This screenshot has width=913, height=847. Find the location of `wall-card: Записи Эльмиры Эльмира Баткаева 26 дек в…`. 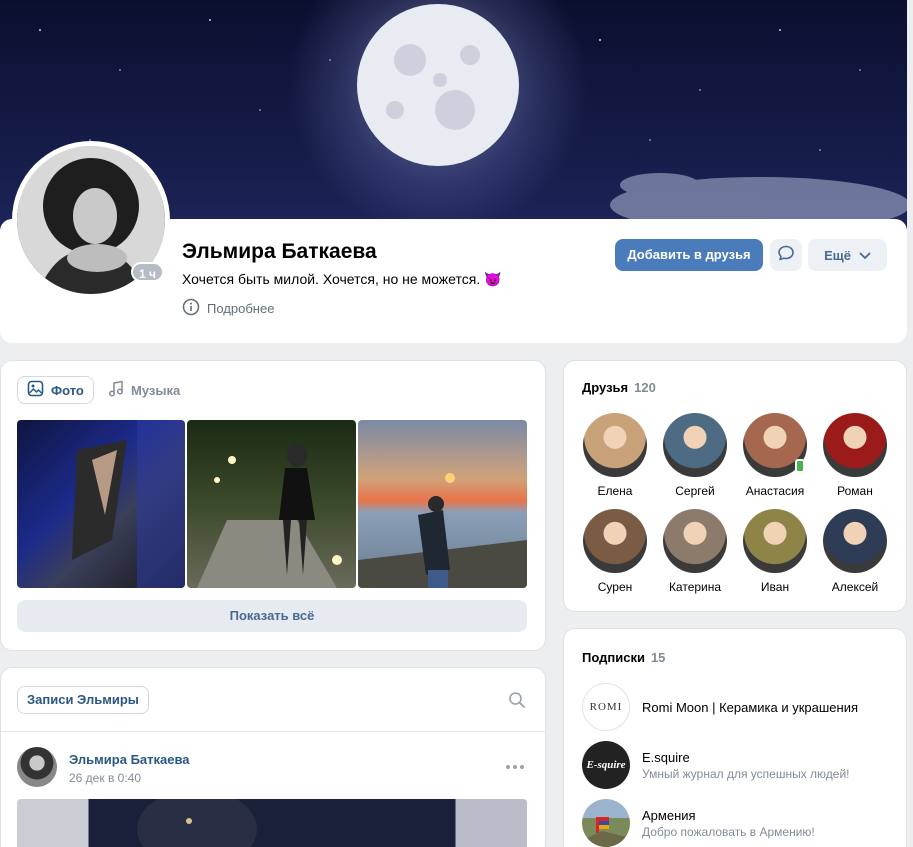

wall-card: Записи Эльмиры Эльмира Баткаева 26 дек в… is located at coordinates (273, 757).